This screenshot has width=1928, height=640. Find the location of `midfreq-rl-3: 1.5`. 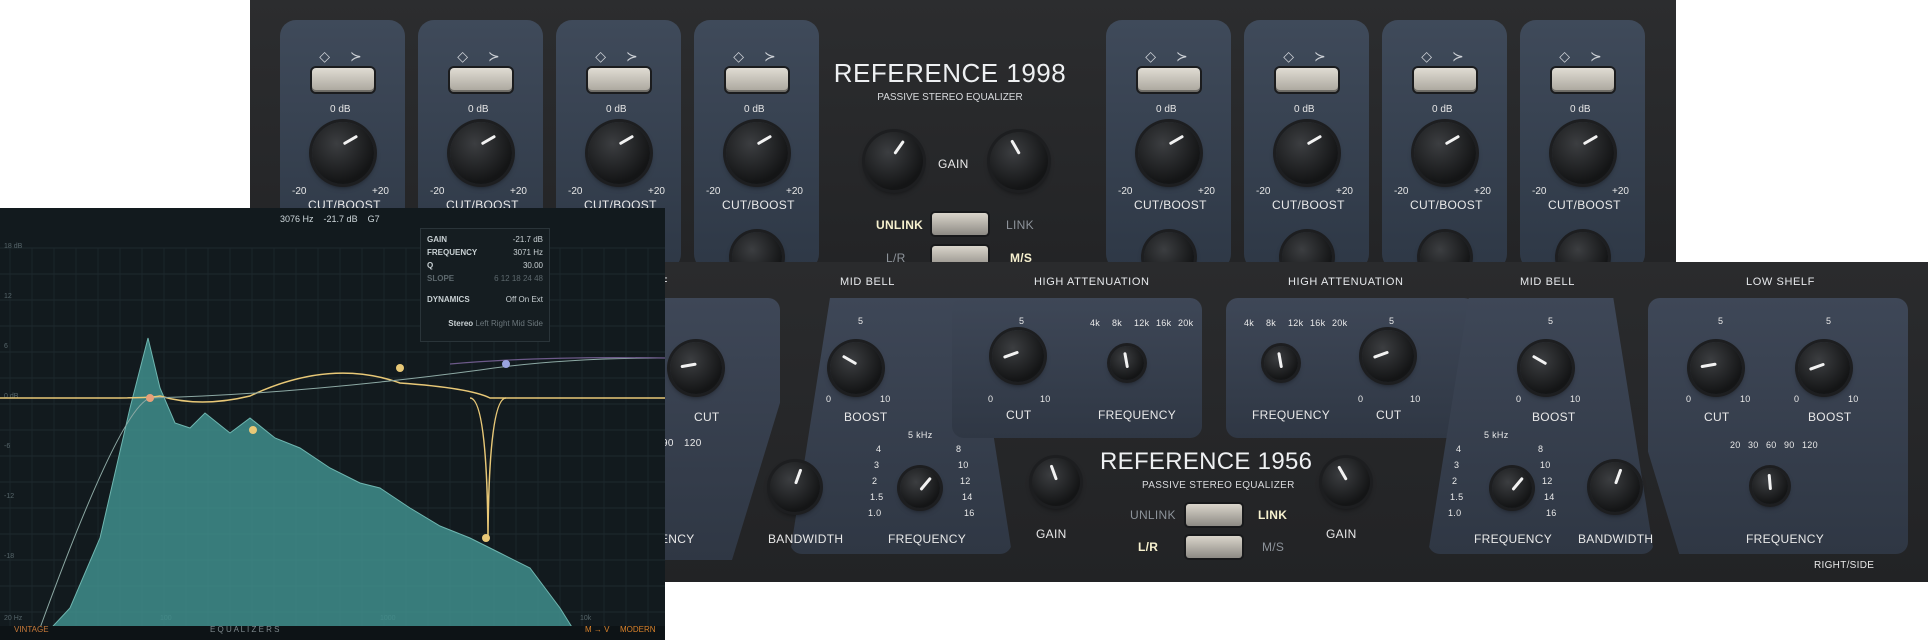

midfreq-rl-3: 1.5 is located at coordinates (1457, 497).